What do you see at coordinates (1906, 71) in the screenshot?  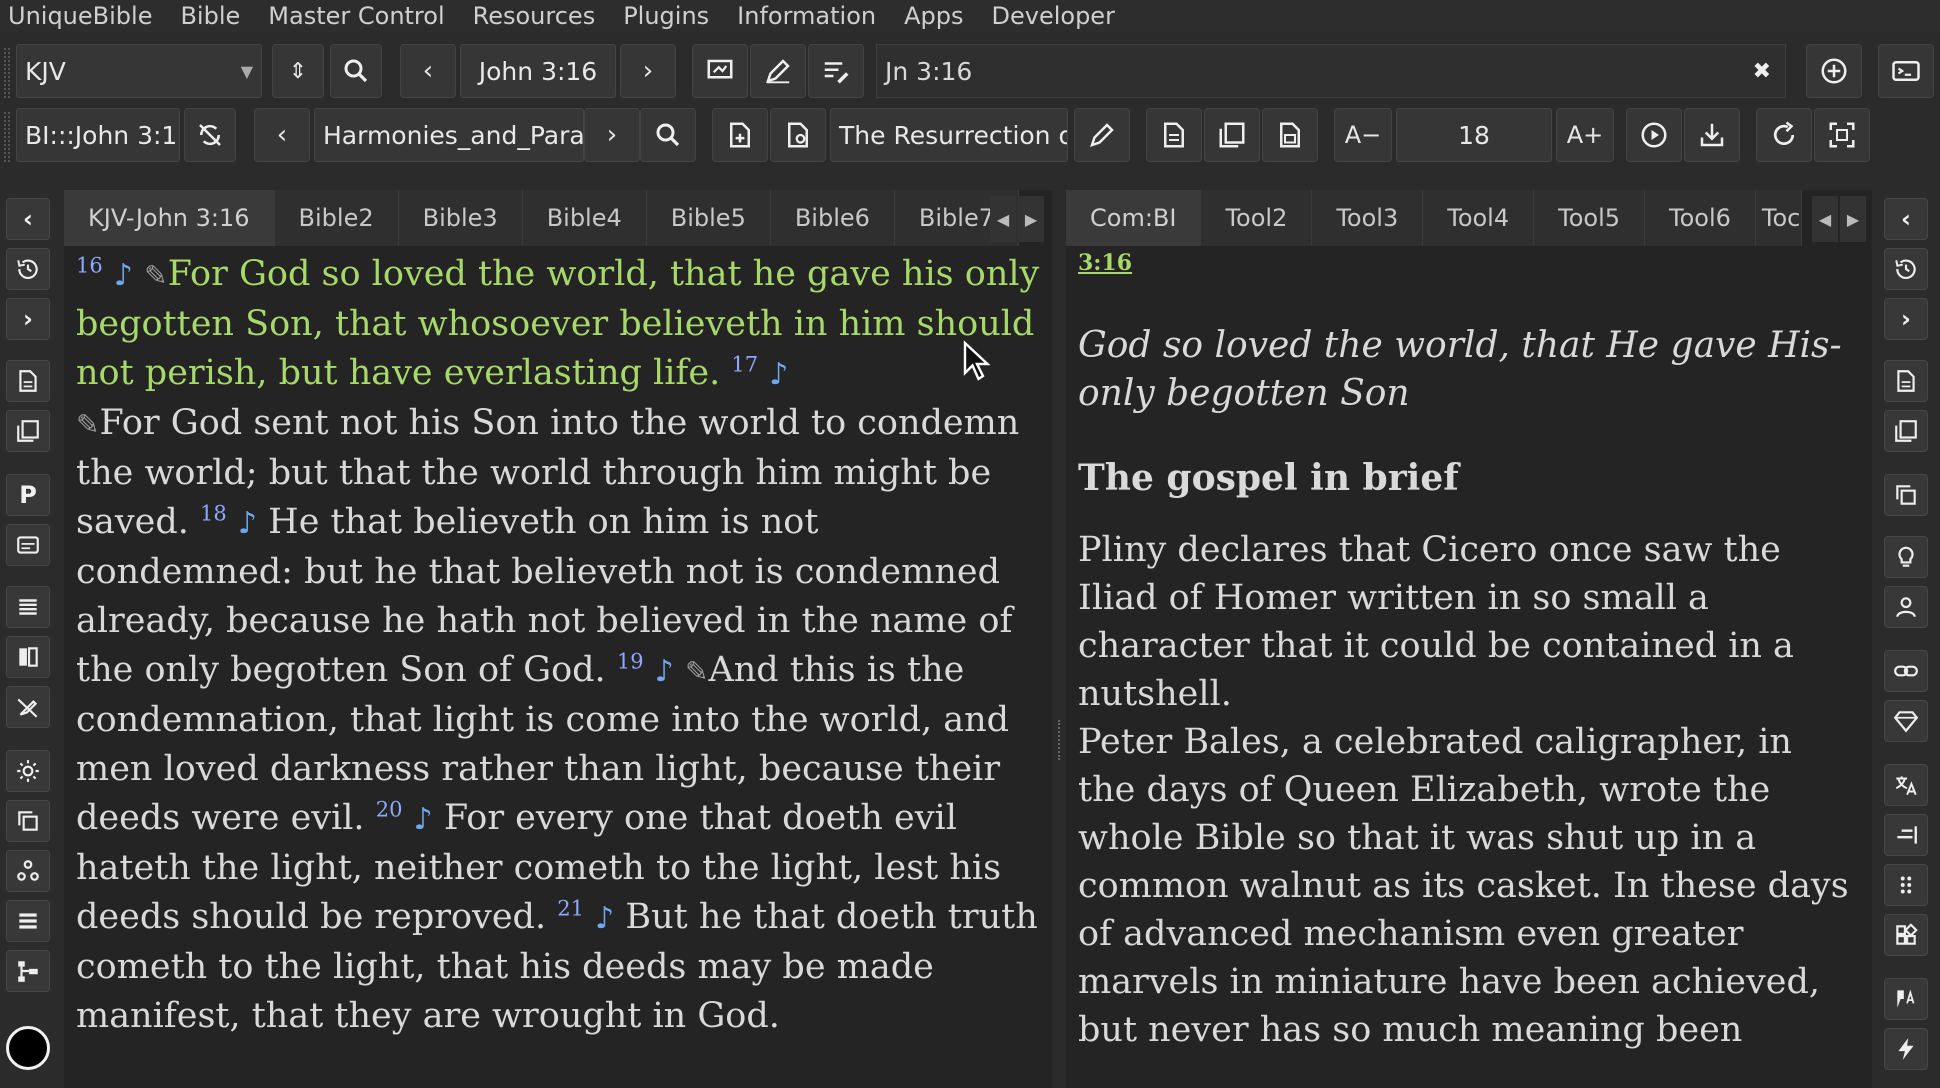 I see `terminal-button` at bounding box center [1906, 71].